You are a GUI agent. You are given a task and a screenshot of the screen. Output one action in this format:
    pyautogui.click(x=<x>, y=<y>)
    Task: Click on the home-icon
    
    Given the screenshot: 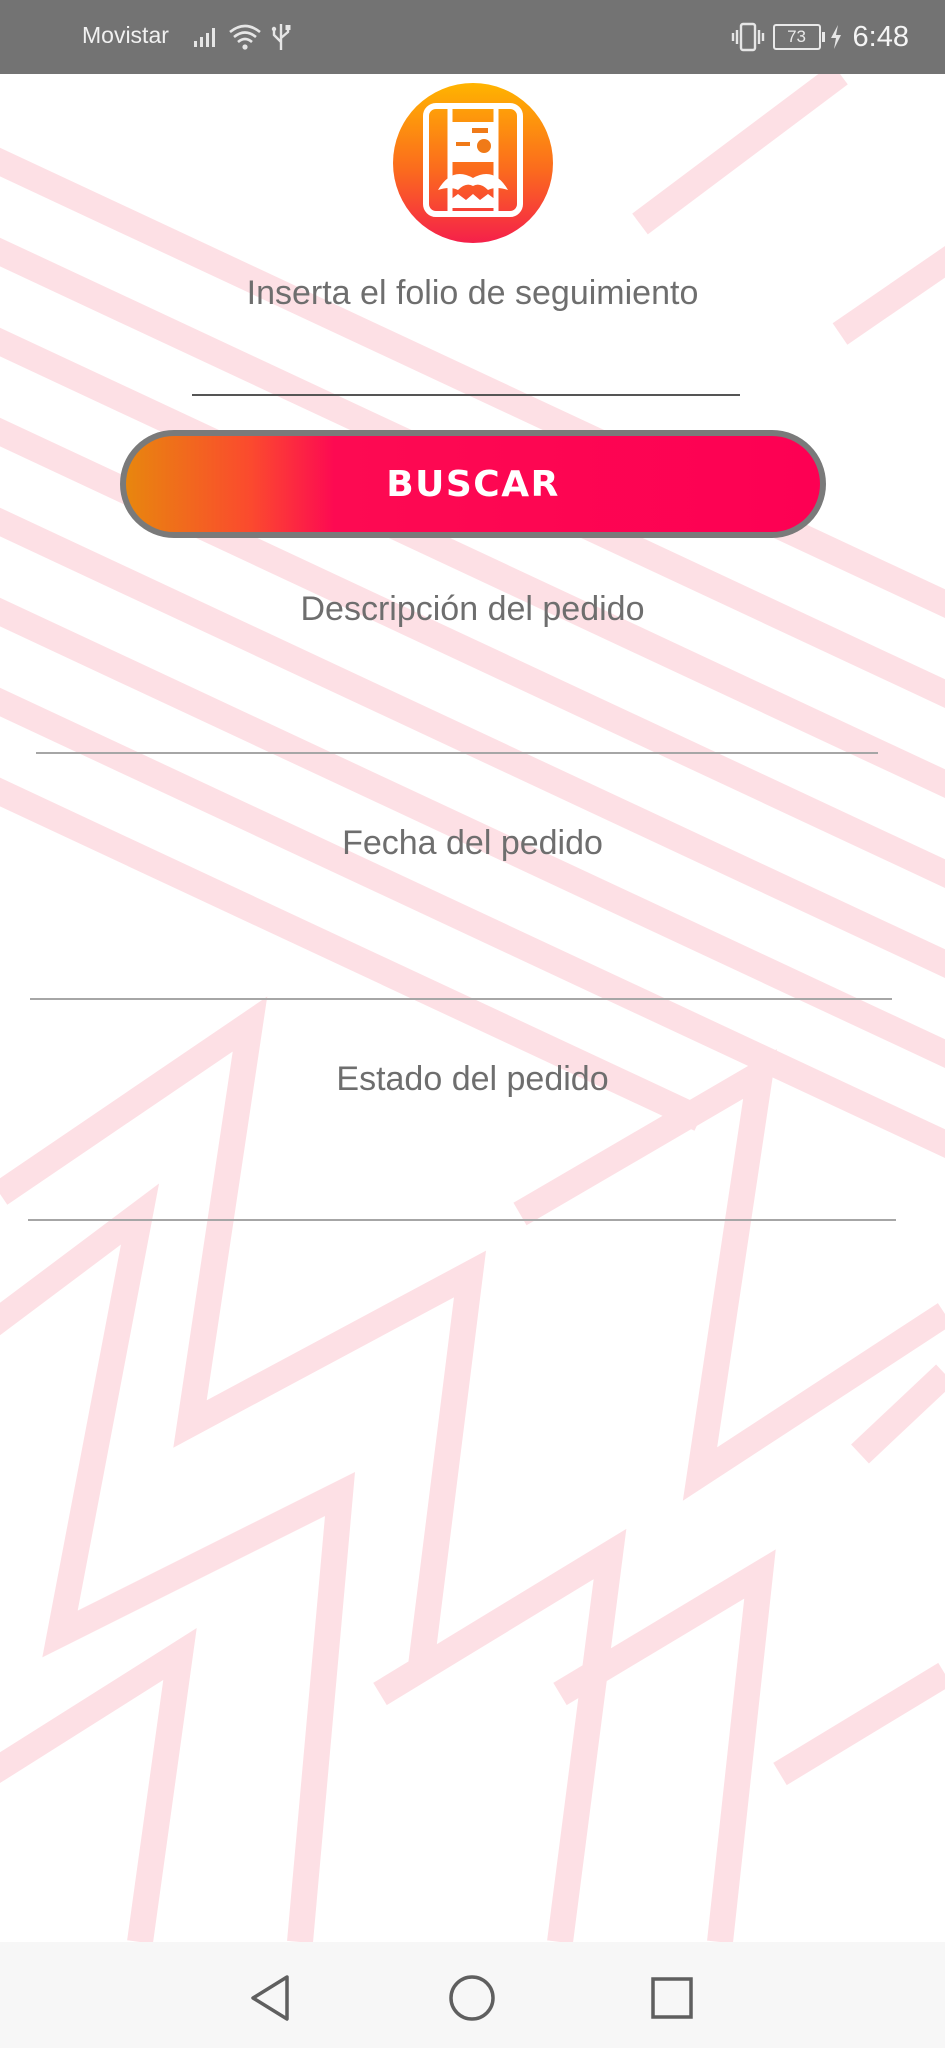 What is the action you would take?
    pyautogui.click(x=472, y=1998)
    